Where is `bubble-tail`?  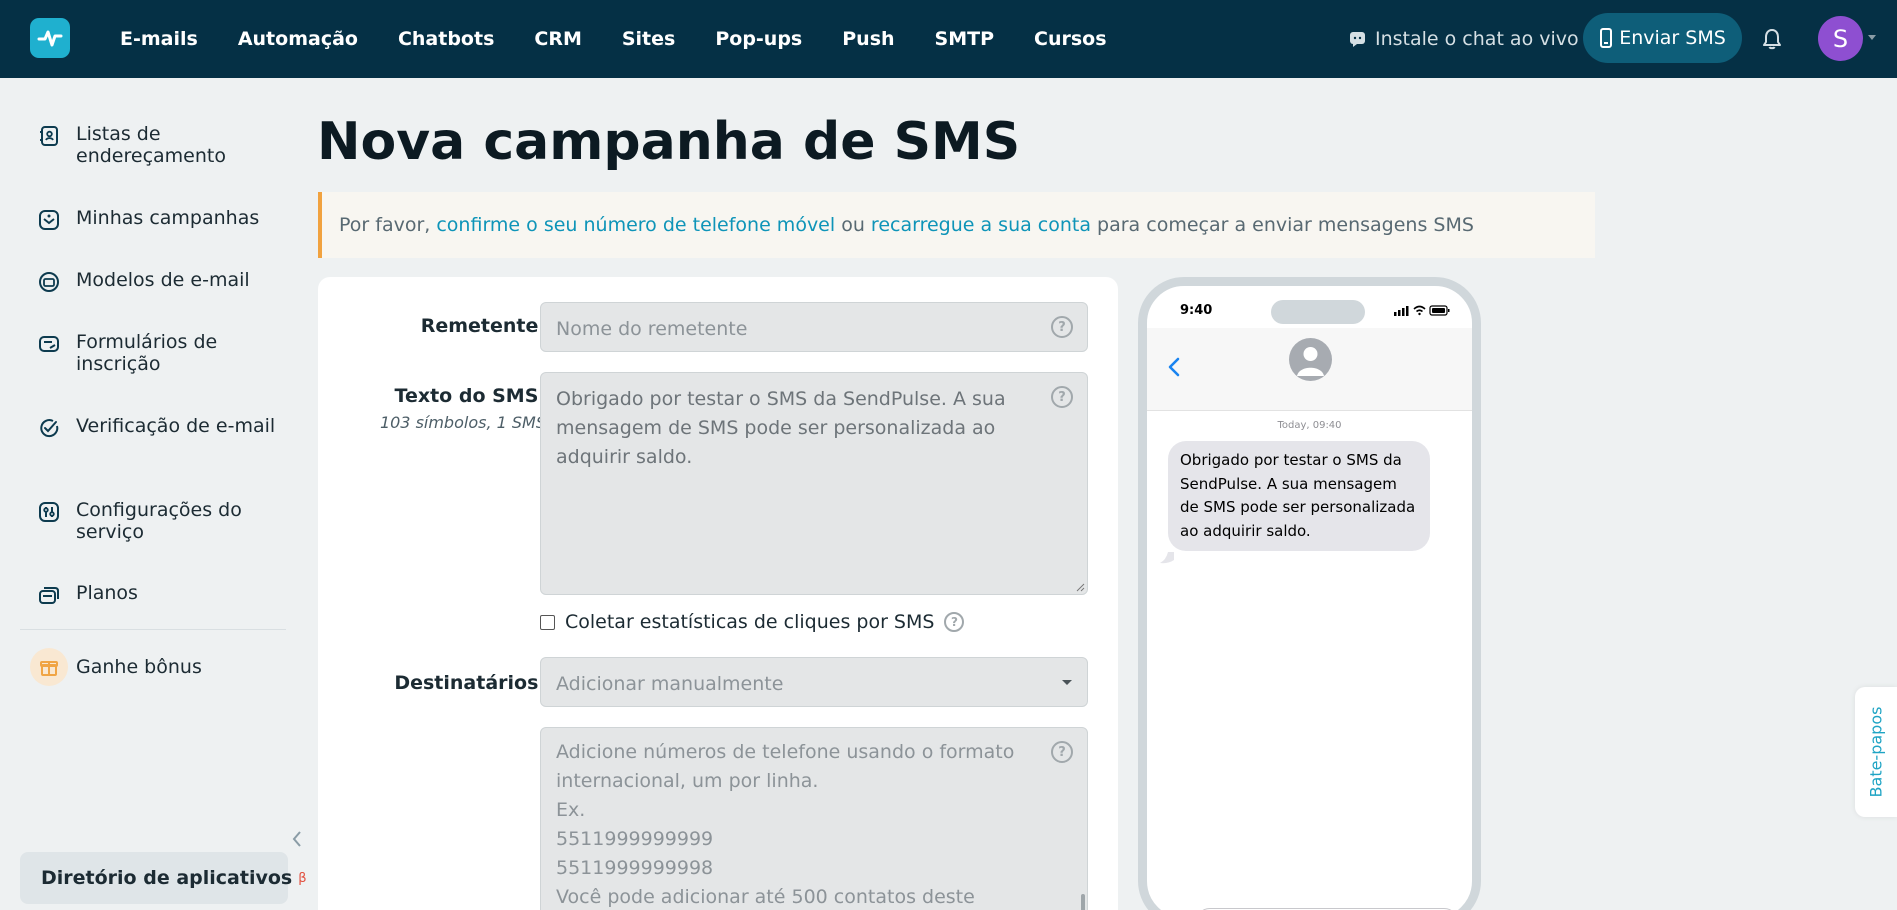
bubble-tail is located at coordinates (1167, 558).